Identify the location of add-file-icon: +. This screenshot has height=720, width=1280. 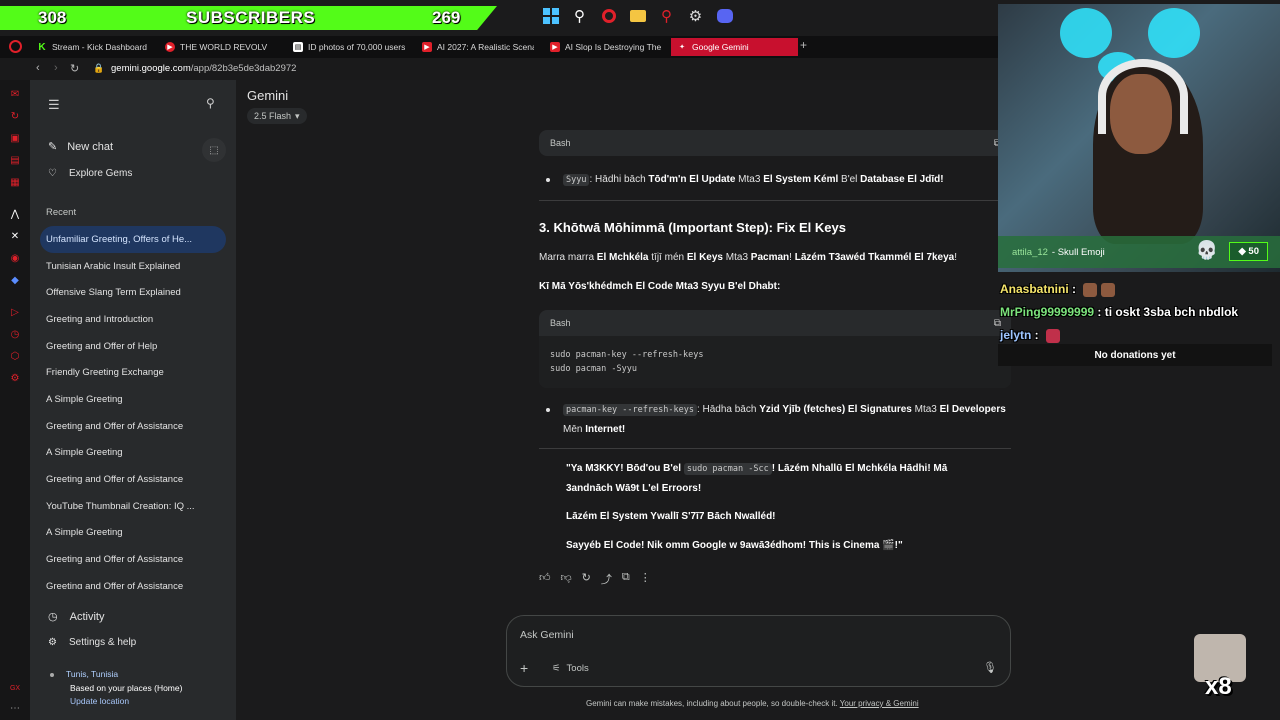
(524, 668).